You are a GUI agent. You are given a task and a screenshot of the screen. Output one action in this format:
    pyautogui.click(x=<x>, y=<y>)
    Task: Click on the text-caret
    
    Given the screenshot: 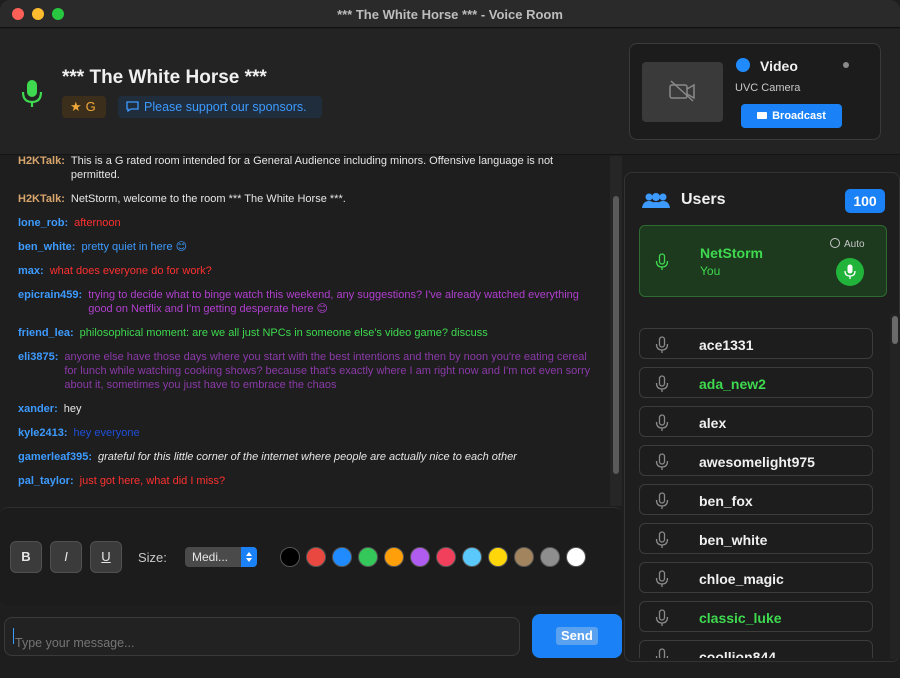 What is the action you would take?
    pyautogui.click(x=13, y=636)
    